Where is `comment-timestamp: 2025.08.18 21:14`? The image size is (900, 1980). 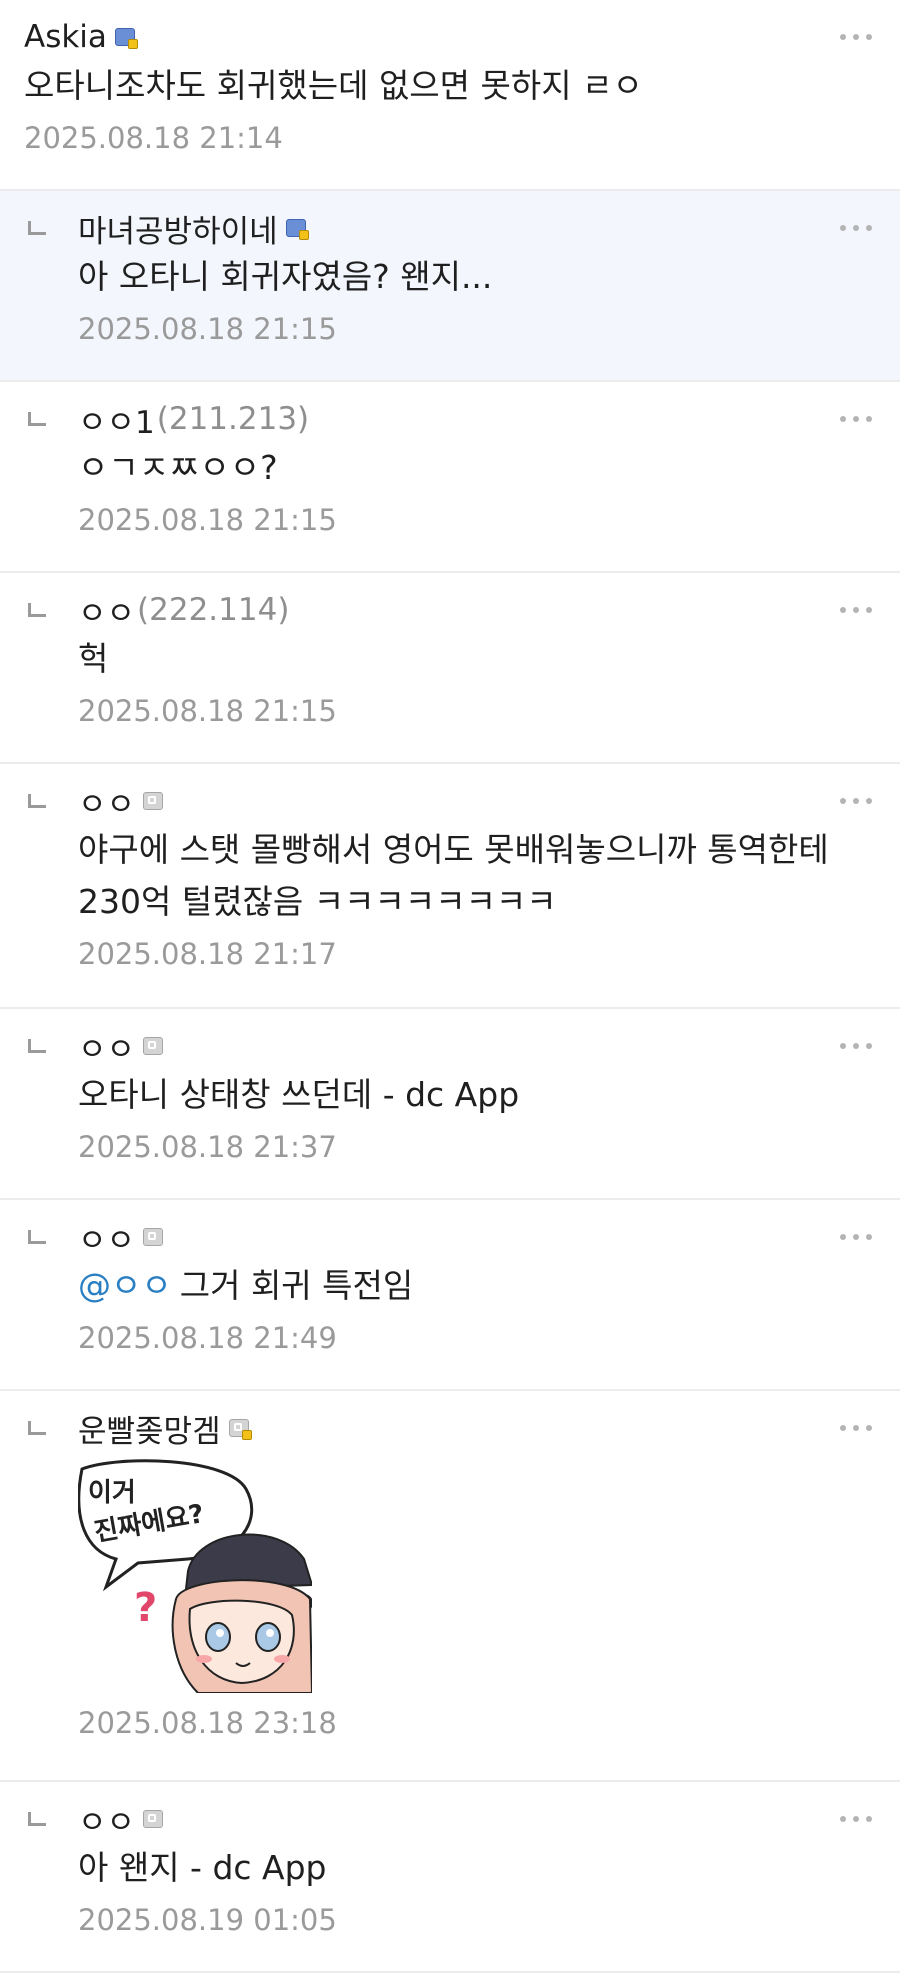
comment-timestamp: 2025.08.18 21:14 is located at coordinates (153, 138).